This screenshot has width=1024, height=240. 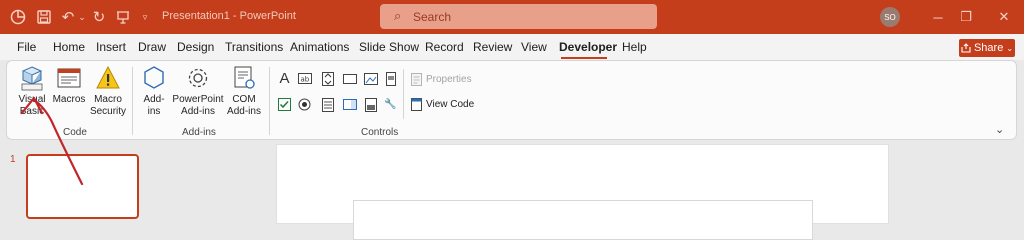 I want to click on controls-divider, so click(x=403, y=94).